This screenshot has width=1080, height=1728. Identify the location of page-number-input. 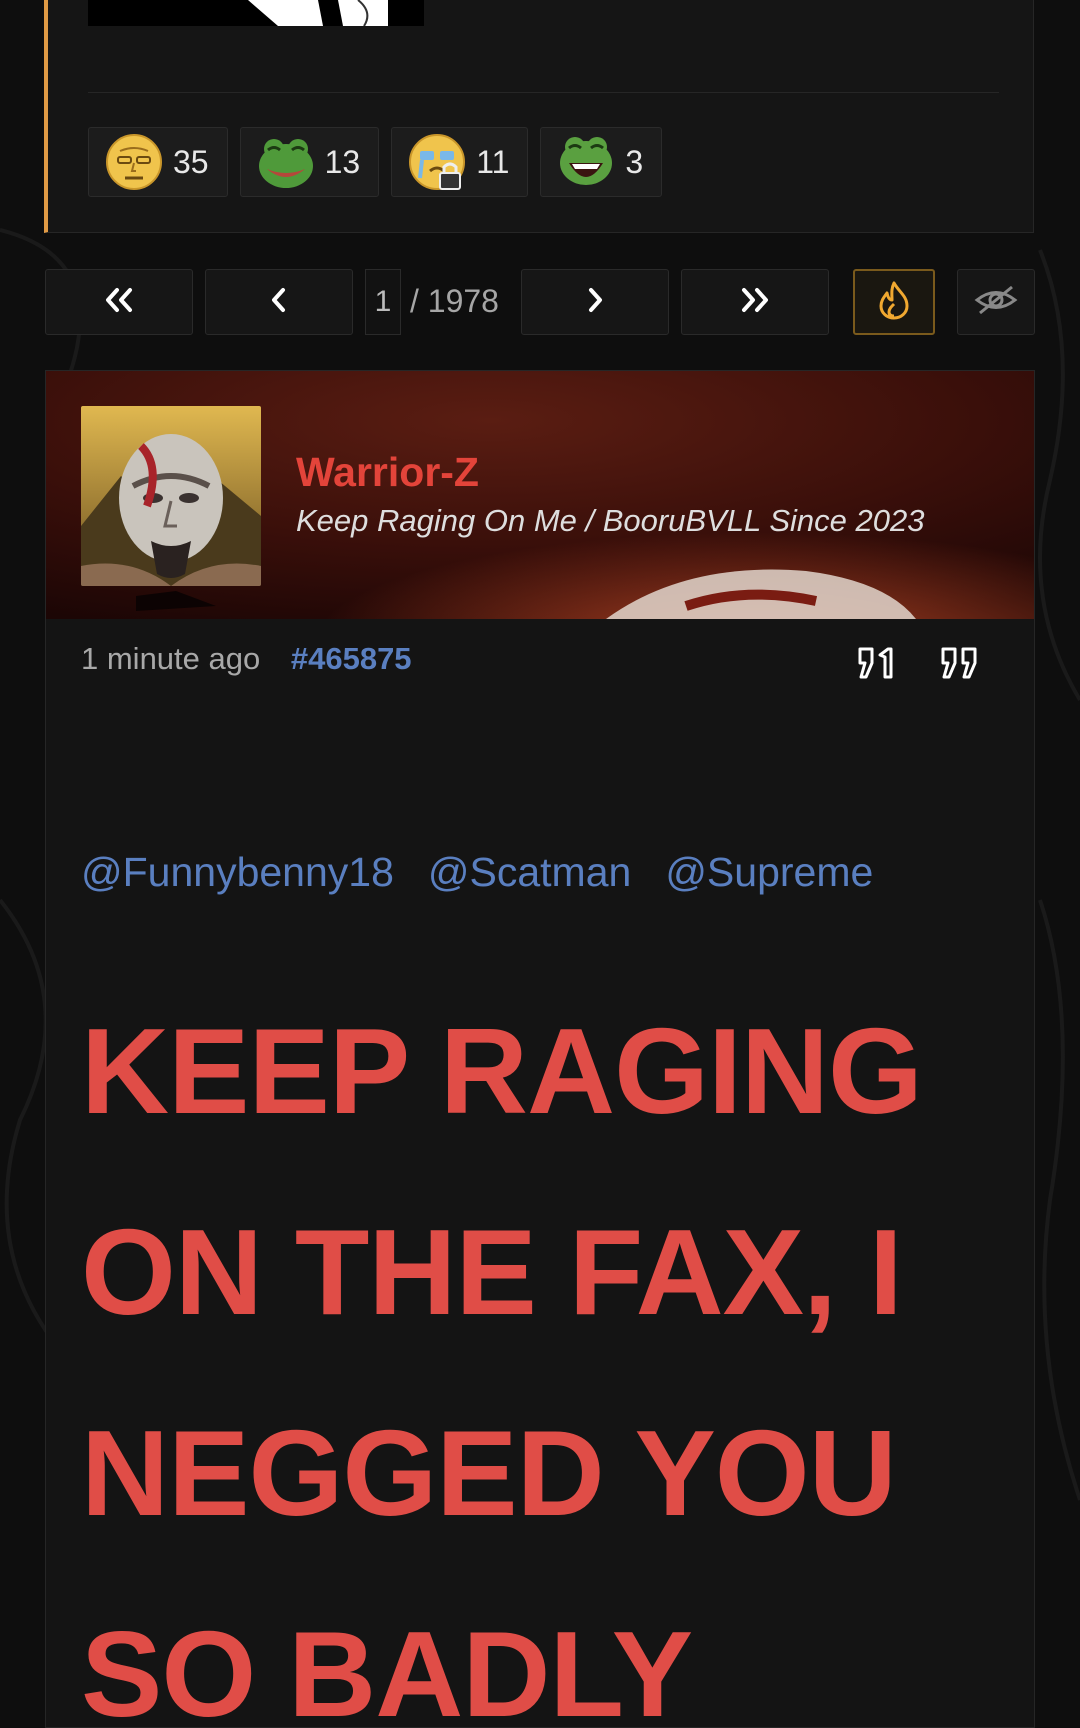
(383, 302).